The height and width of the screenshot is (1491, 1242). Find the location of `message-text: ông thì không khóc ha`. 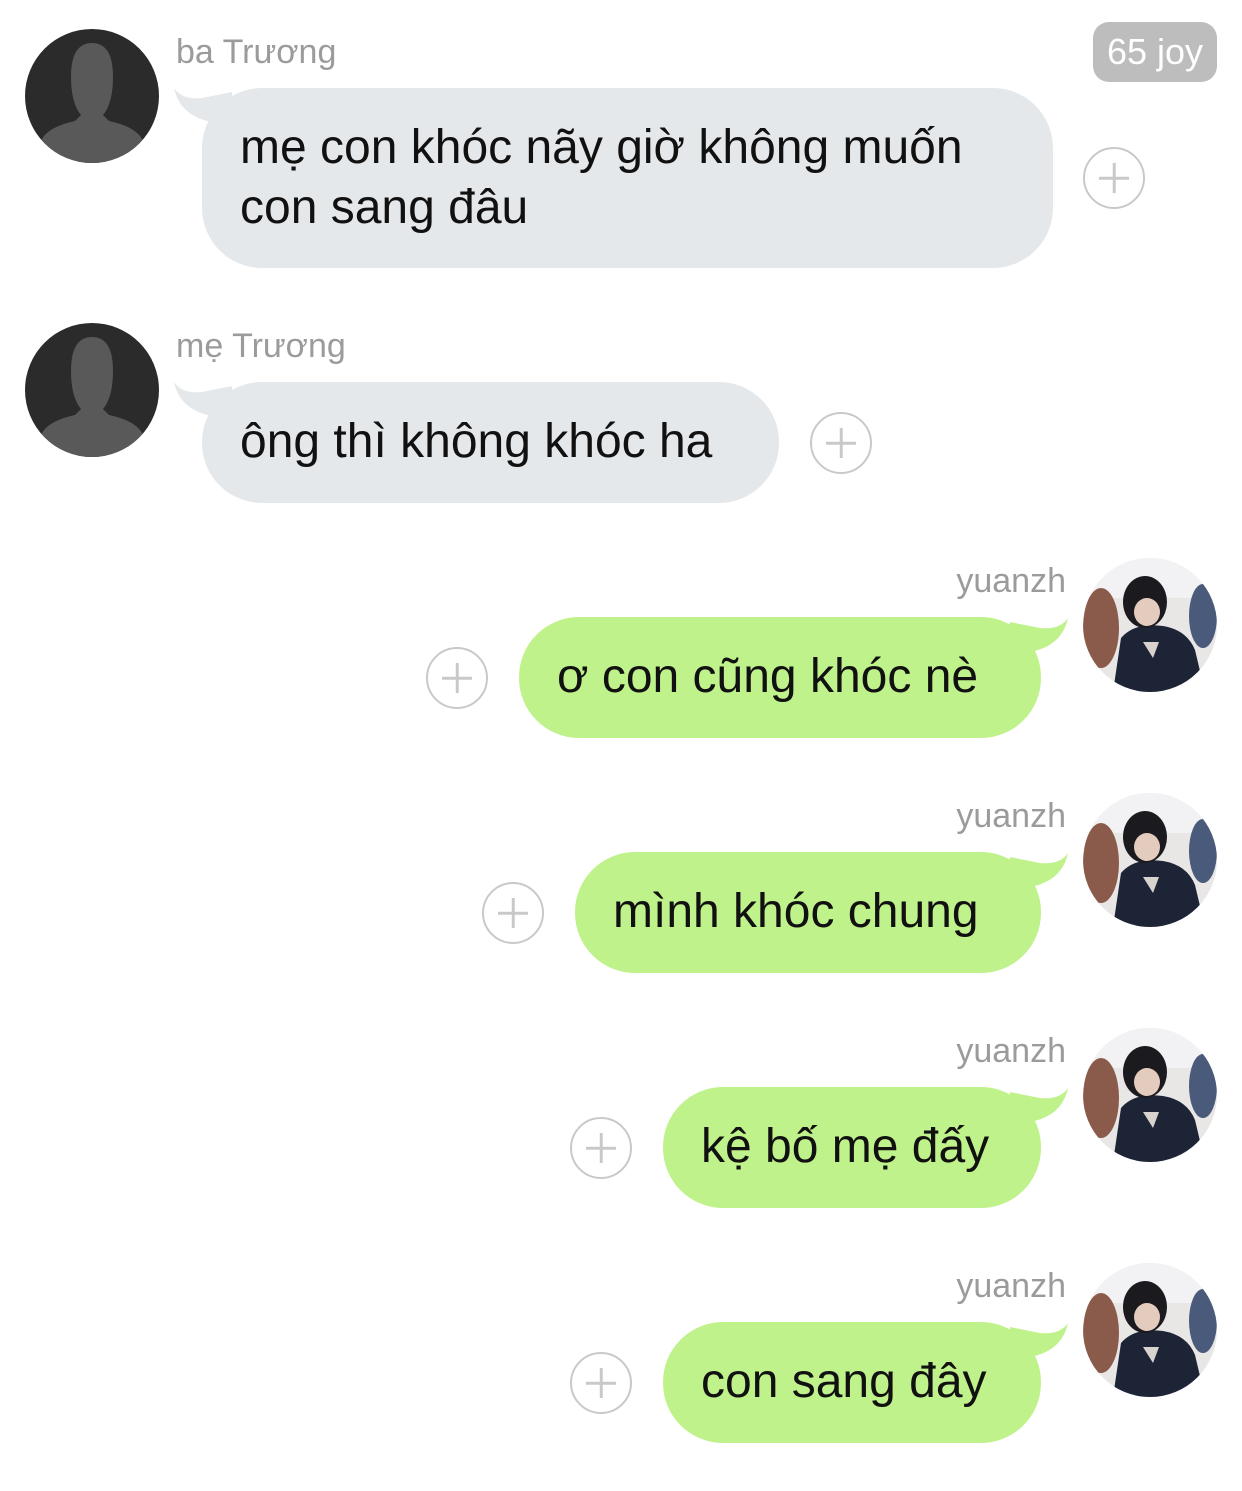

message-text: ông thì không khóc ha is located at coordinates (476, 441).